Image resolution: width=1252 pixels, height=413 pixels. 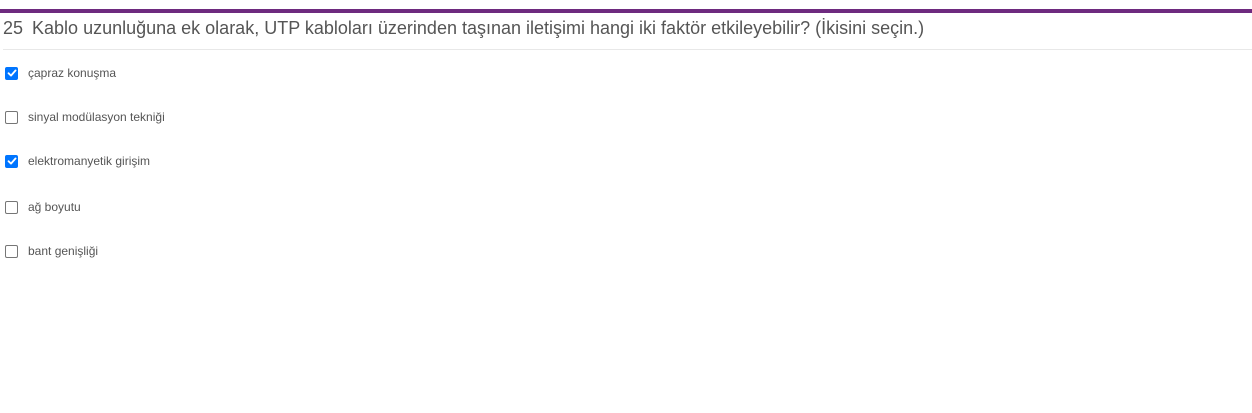 I want to click on option-sinyal-modulasyon: sinyal modülasyon tekniği, so click(x=85, y=117).